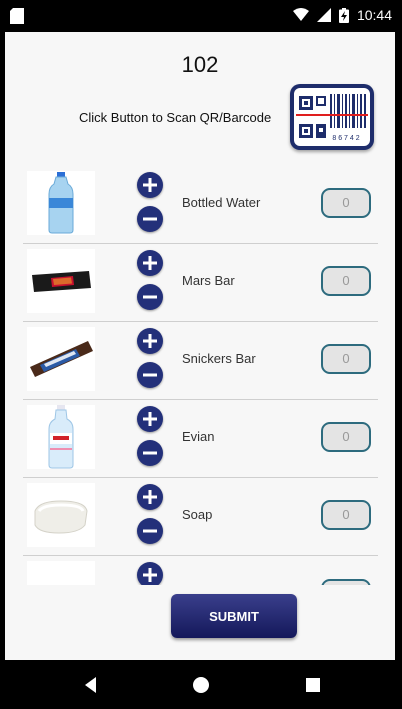 The width and height of the screenshot is (402, 709). What do you see at coordinates (300, 14) in the screenshot?
I see `wifi-icon` at bounding box center [300, 14].